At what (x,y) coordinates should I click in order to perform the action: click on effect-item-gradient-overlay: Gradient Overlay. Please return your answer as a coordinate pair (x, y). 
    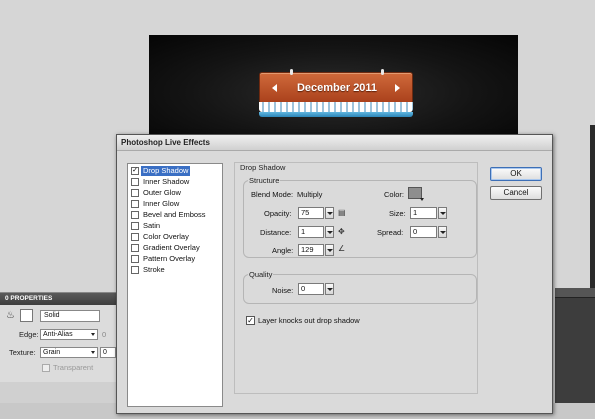
    Looking at the image, I should click on (176, 248).